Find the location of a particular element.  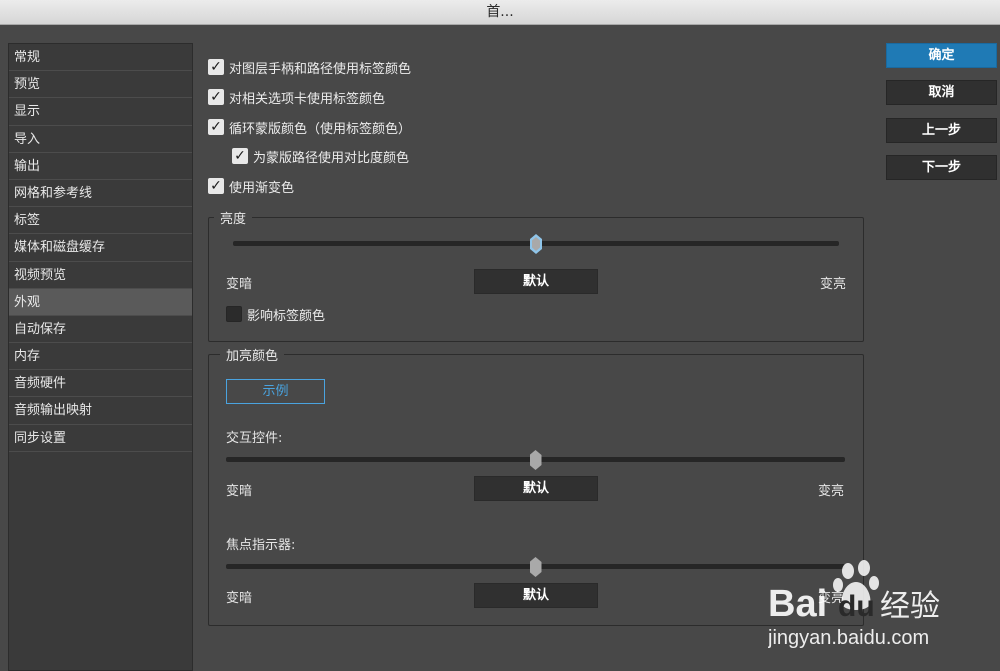

option-cycle-mask: ✓ 循环蒙版颜色（使用标签颜色） is located at coordinates (310, 127).